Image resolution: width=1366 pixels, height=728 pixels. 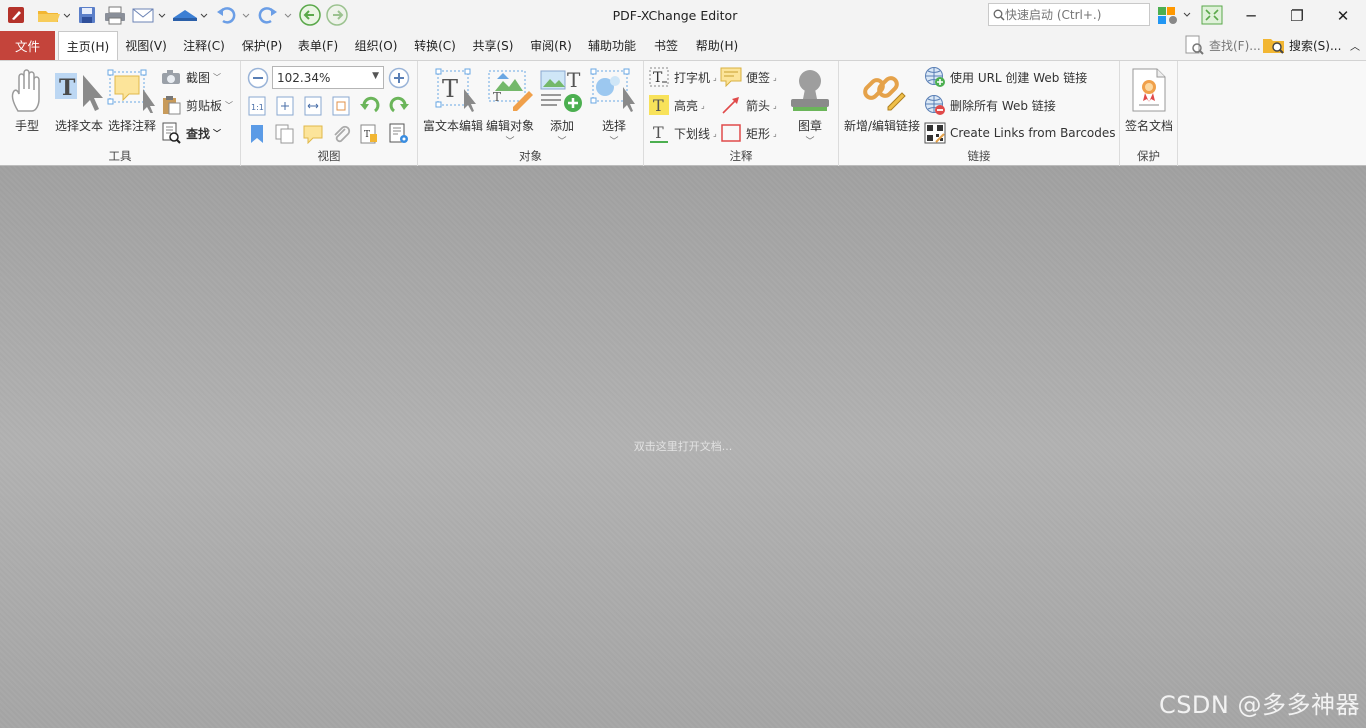 I want to click on fullscreen-icon, so click(x=1212, y=15).